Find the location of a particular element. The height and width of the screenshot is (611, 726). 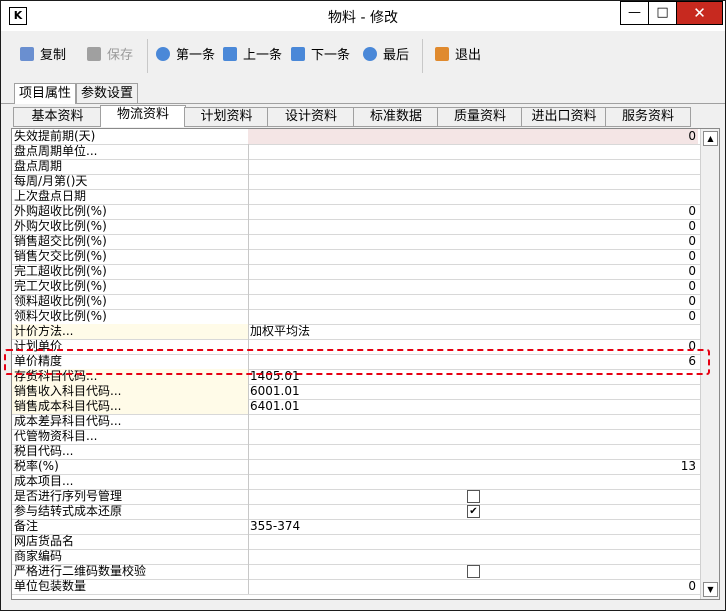

property-row: 外购欠收比例(%) 0 is located at coordinates (356, 227).